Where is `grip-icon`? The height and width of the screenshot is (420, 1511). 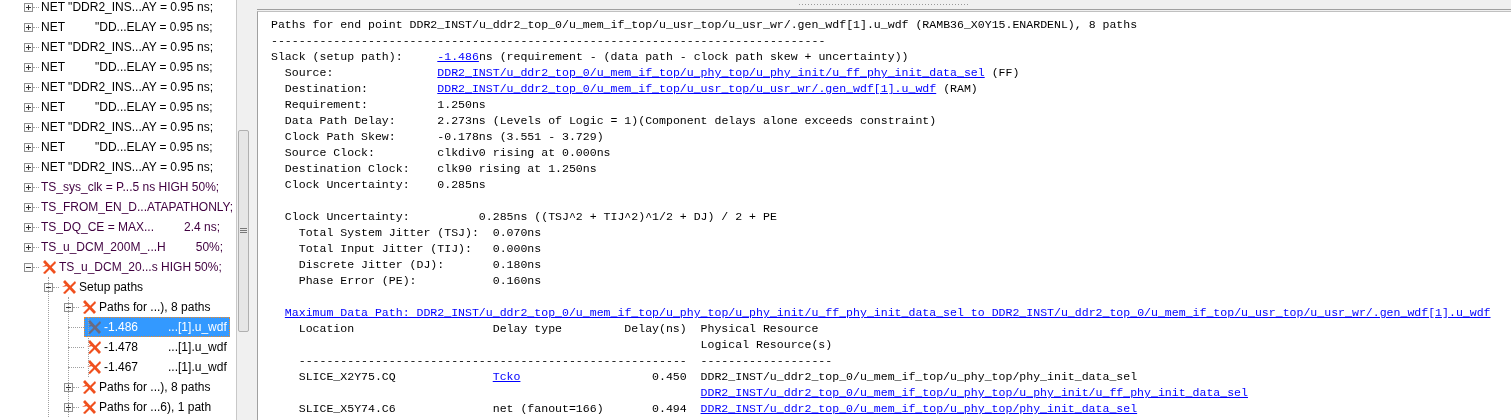 grip-icon is located at coordinates (243, 231).